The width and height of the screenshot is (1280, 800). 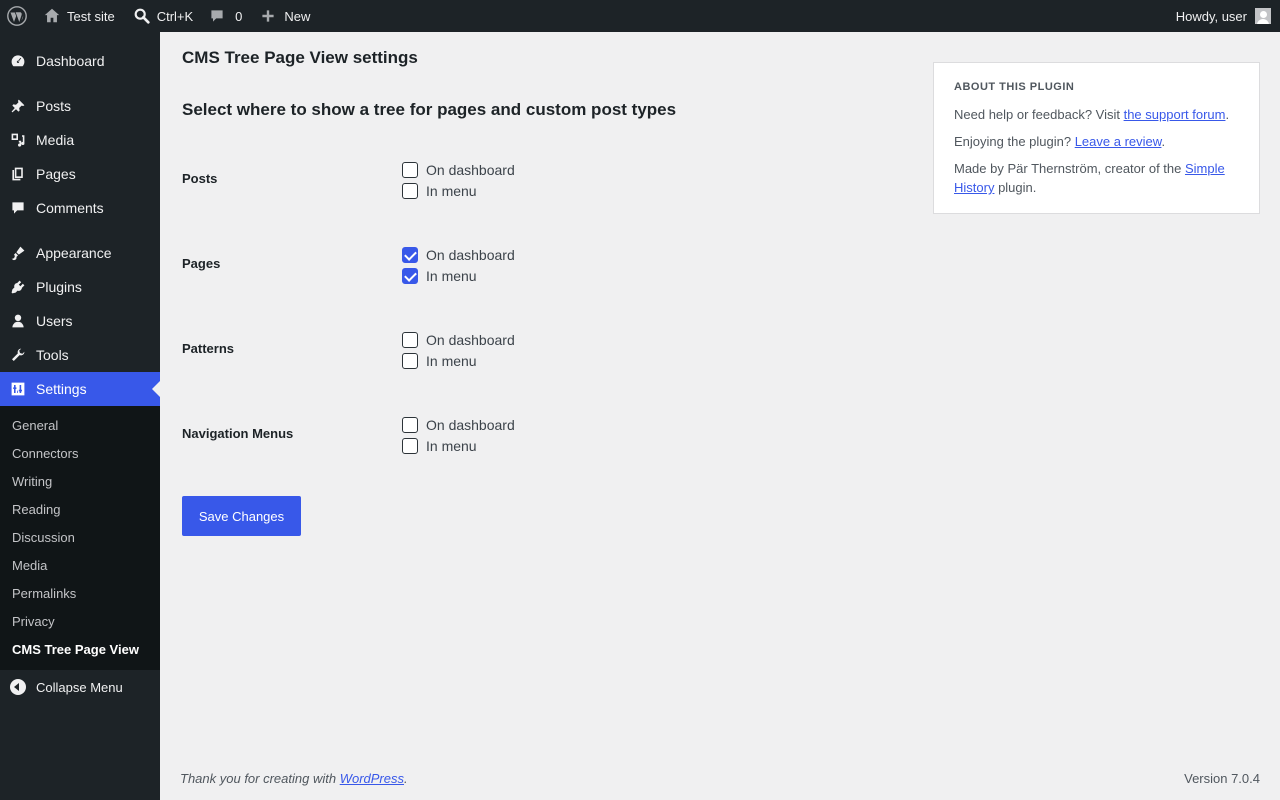 I want to click on brush-icon, so click(x=18, y=253).